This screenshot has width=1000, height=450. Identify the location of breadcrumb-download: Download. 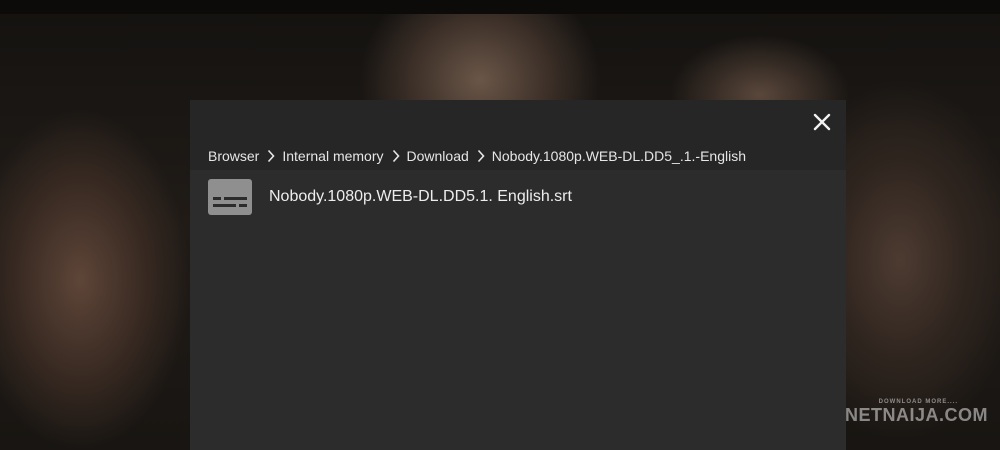
(438, 156).